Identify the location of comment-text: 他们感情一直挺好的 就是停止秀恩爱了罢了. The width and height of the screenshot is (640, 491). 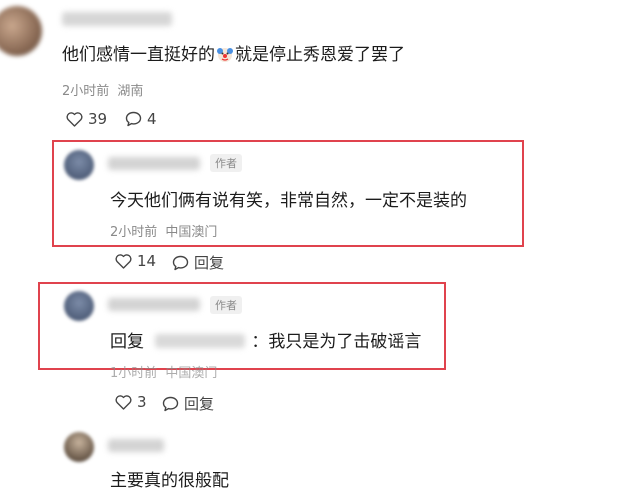
(233, 54).